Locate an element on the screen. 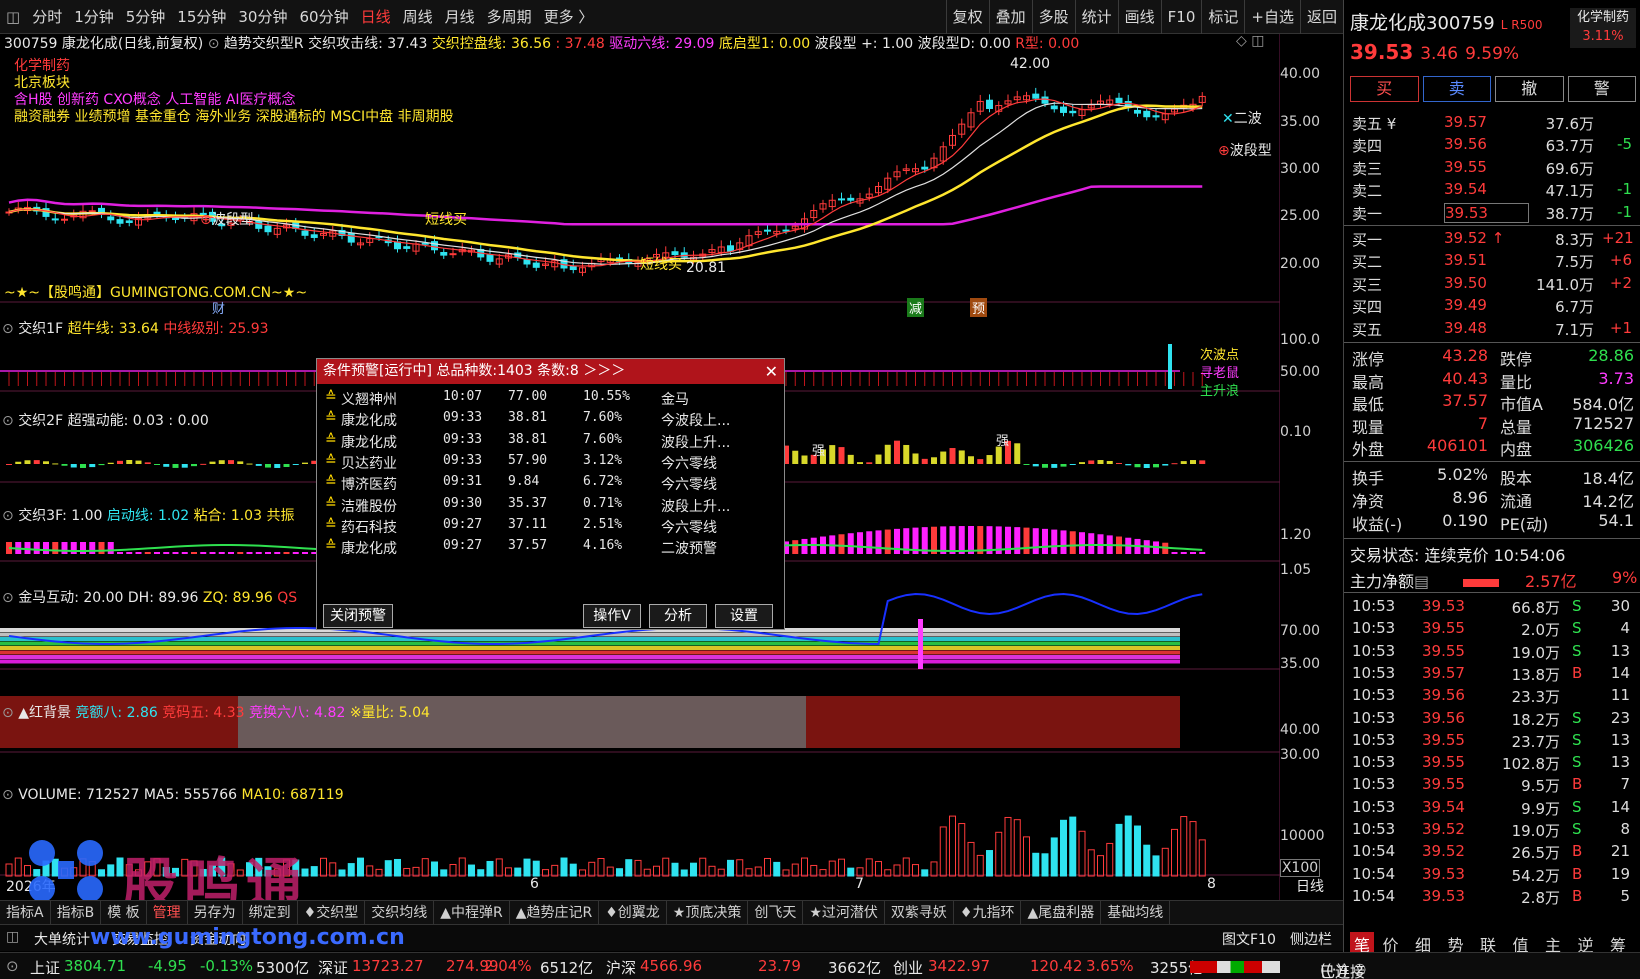  close-alert-button: 关闭预警 is located at coordinates (358, 616).